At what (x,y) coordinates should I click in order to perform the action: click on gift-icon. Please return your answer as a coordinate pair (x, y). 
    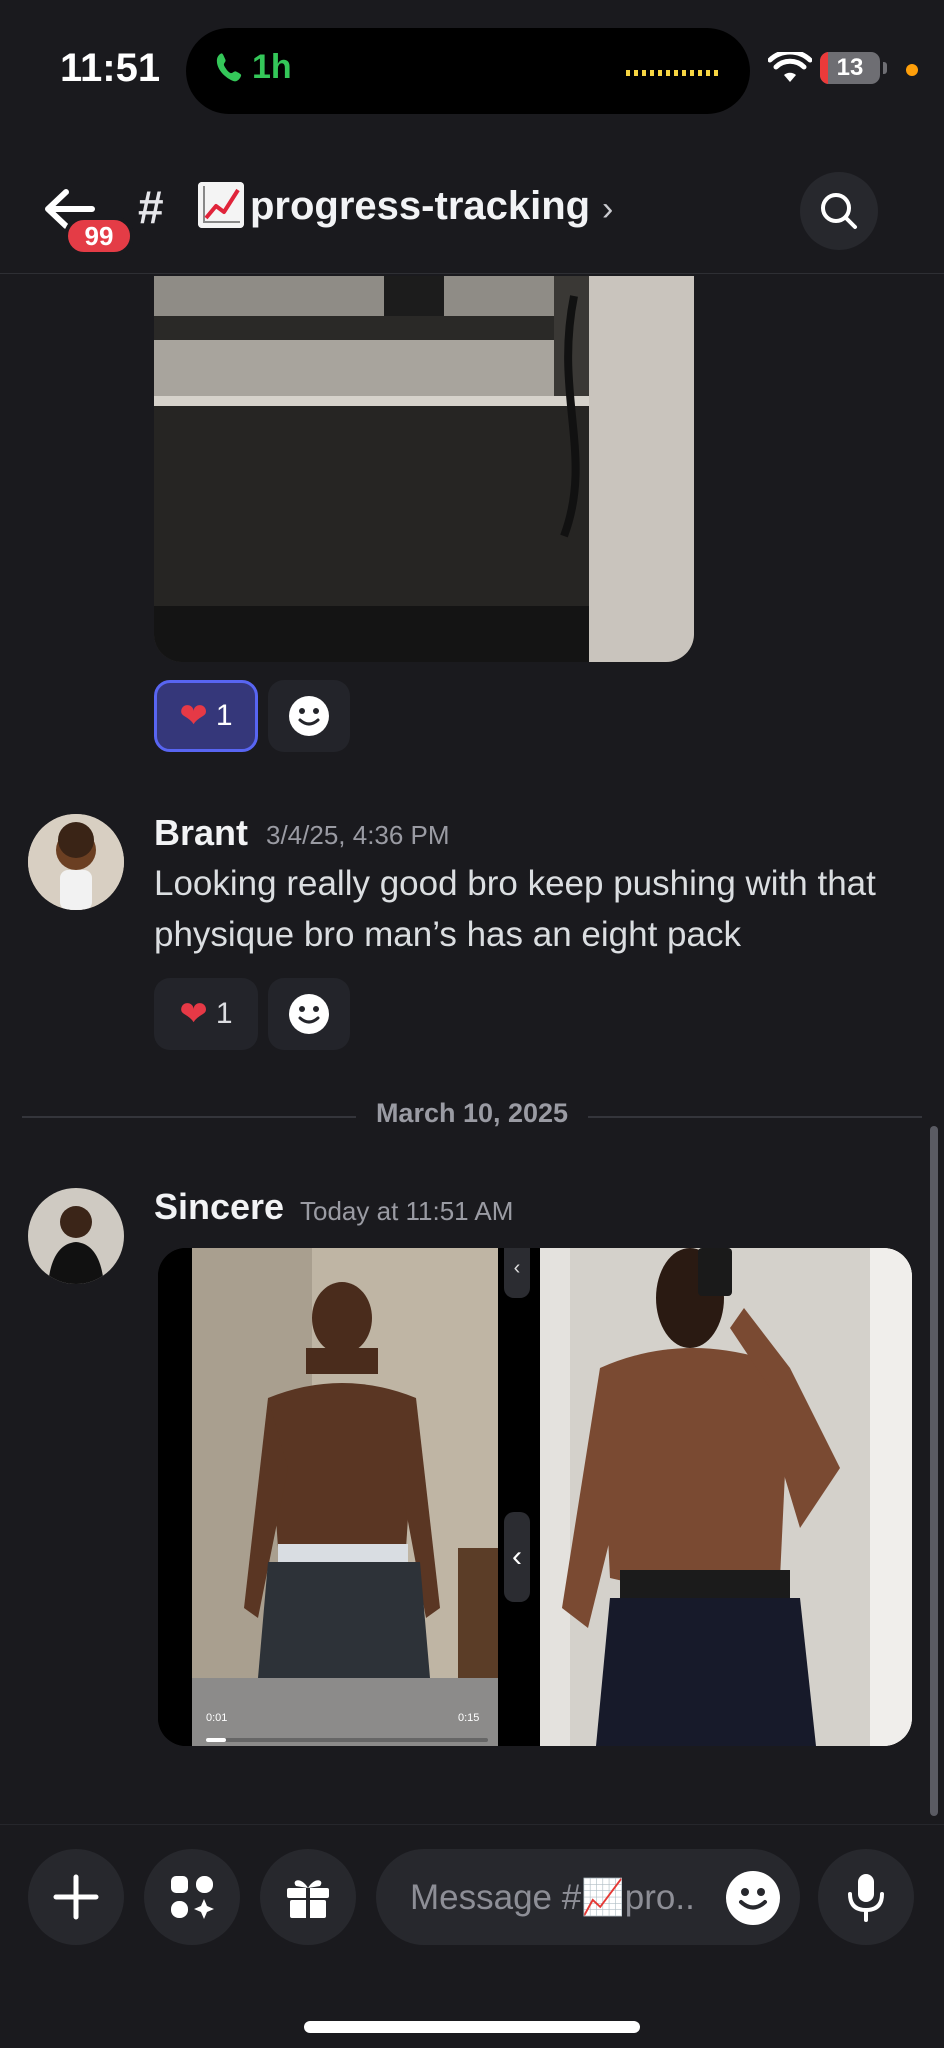
    Looking at the image, I should click on (308, 1899).